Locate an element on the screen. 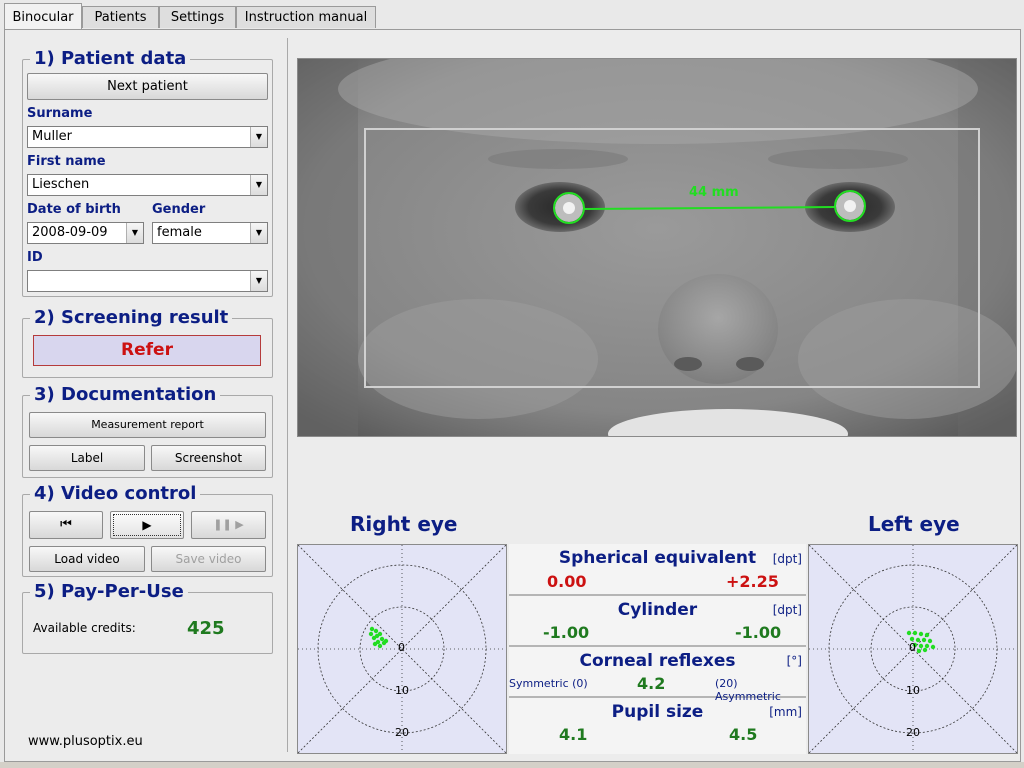  play-icon: ▶ is located at coordinates (147, 525).